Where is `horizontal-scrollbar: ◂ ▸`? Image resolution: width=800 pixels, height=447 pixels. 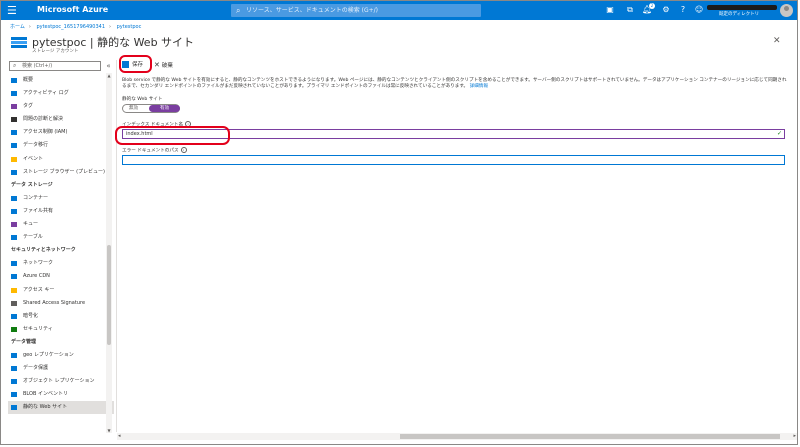 horizontal-scrollbar: ◂ ▸ is located at coordinates (457, 436).